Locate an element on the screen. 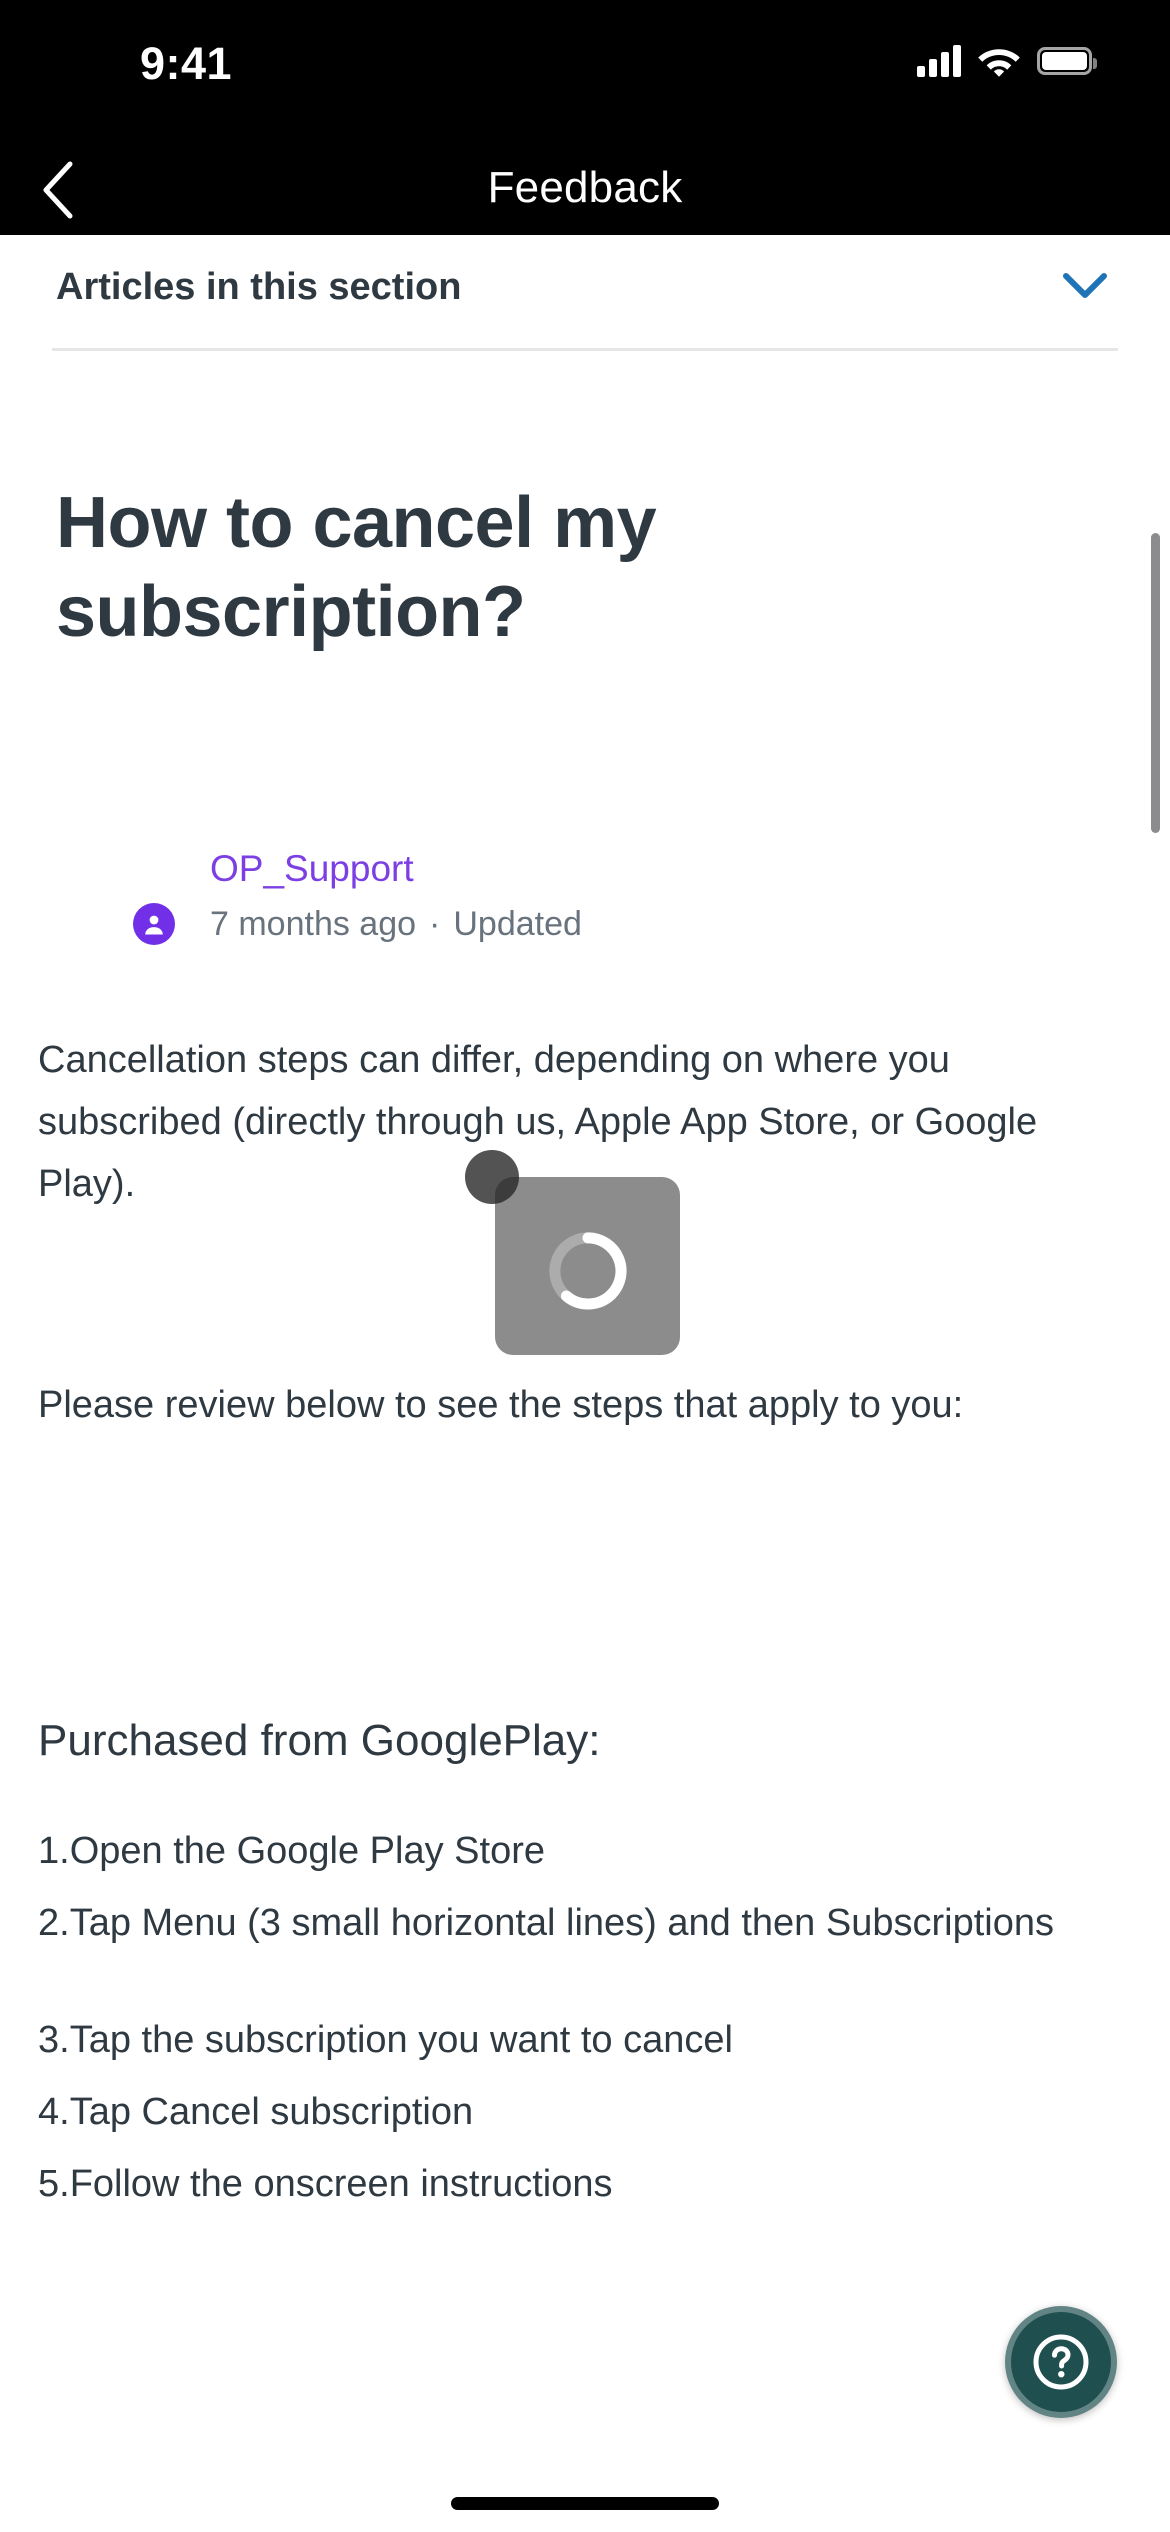 The image size is (1170, 2532). page-title: Feedback is located at coordinates (585, 187).